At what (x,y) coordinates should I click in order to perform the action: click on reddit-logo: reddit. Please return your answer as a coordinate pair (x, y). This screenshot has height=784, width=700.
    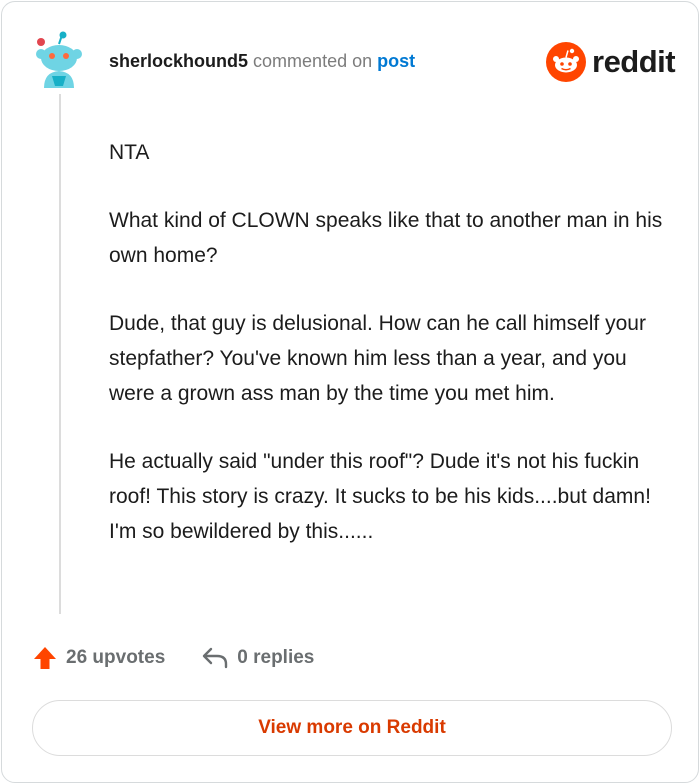
    Looking at the image, I should click on (611, 62).